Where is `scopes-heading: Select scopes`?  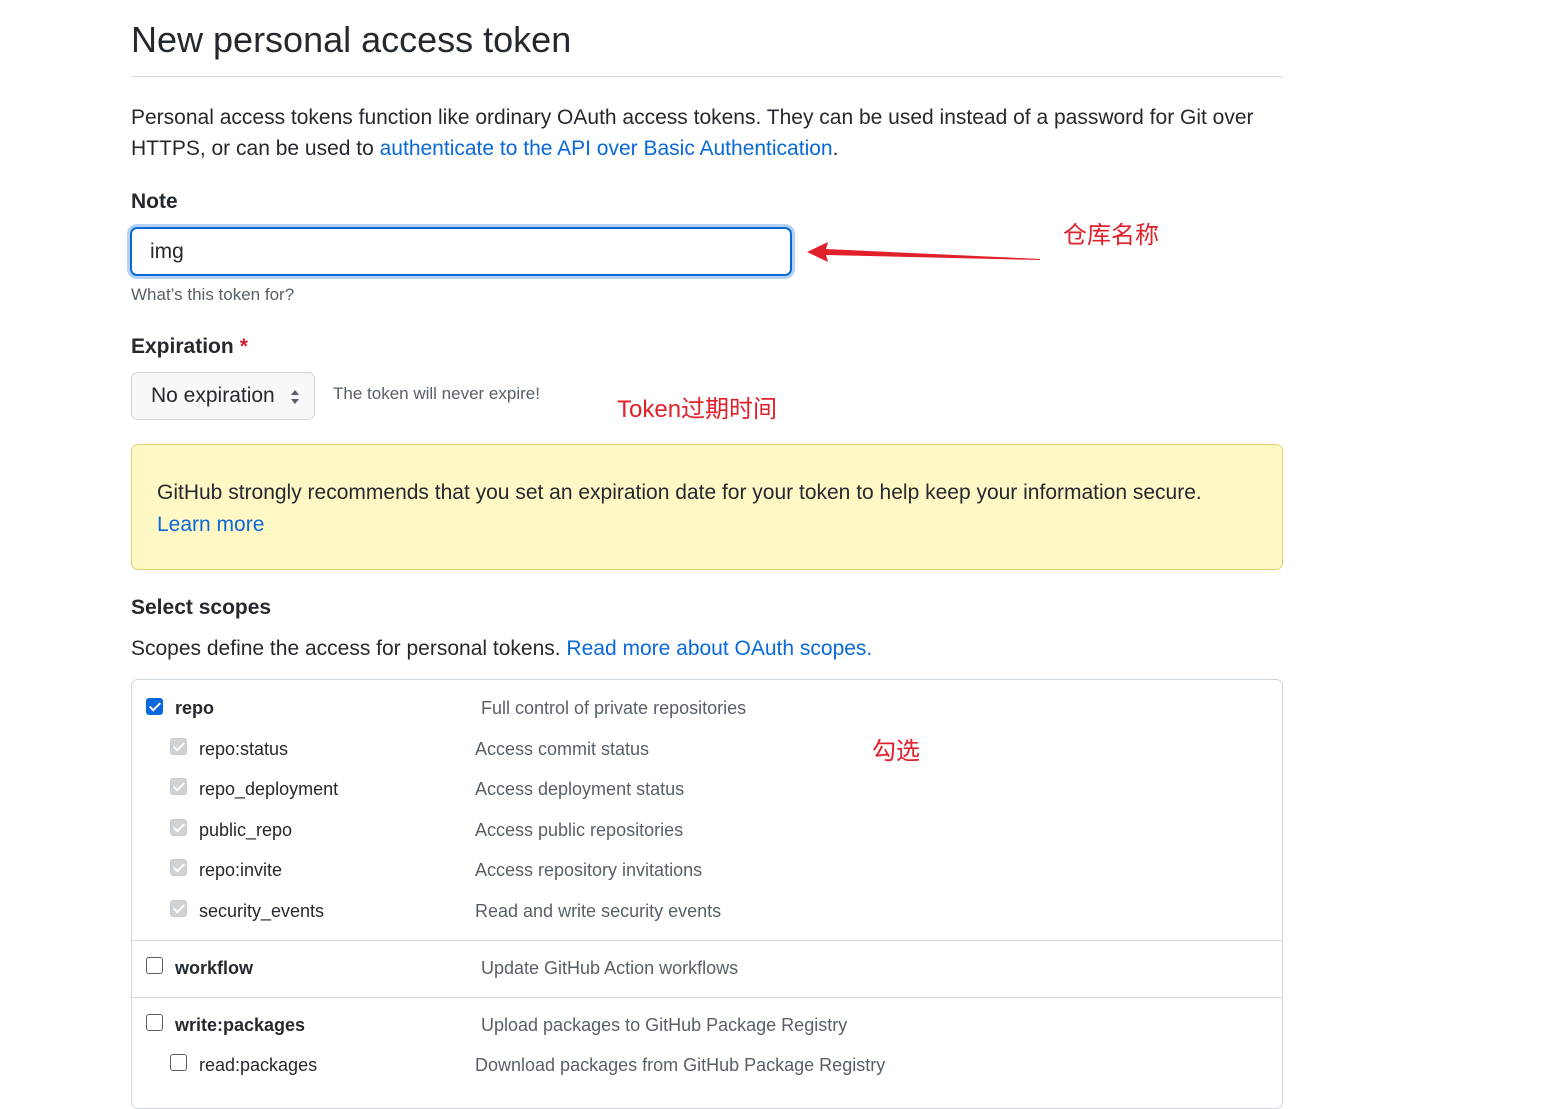
scopes-heading: Select scopes is located at coordinates (201, 607).